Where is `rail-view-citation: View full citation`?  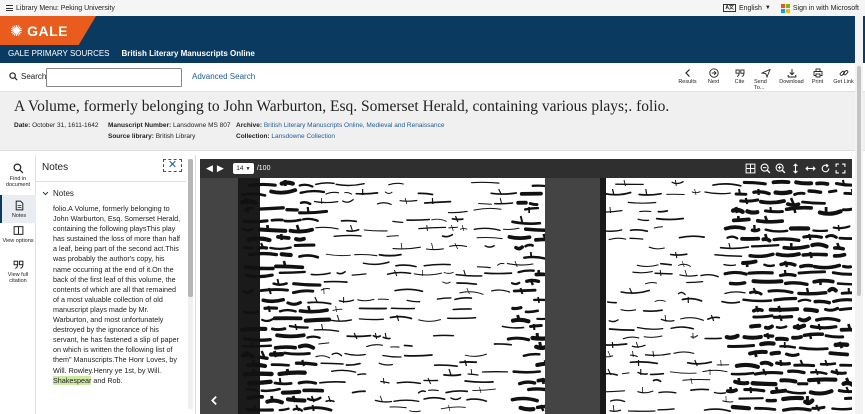
rail-view-citation: View full citation is located at coordinates (18, 274).